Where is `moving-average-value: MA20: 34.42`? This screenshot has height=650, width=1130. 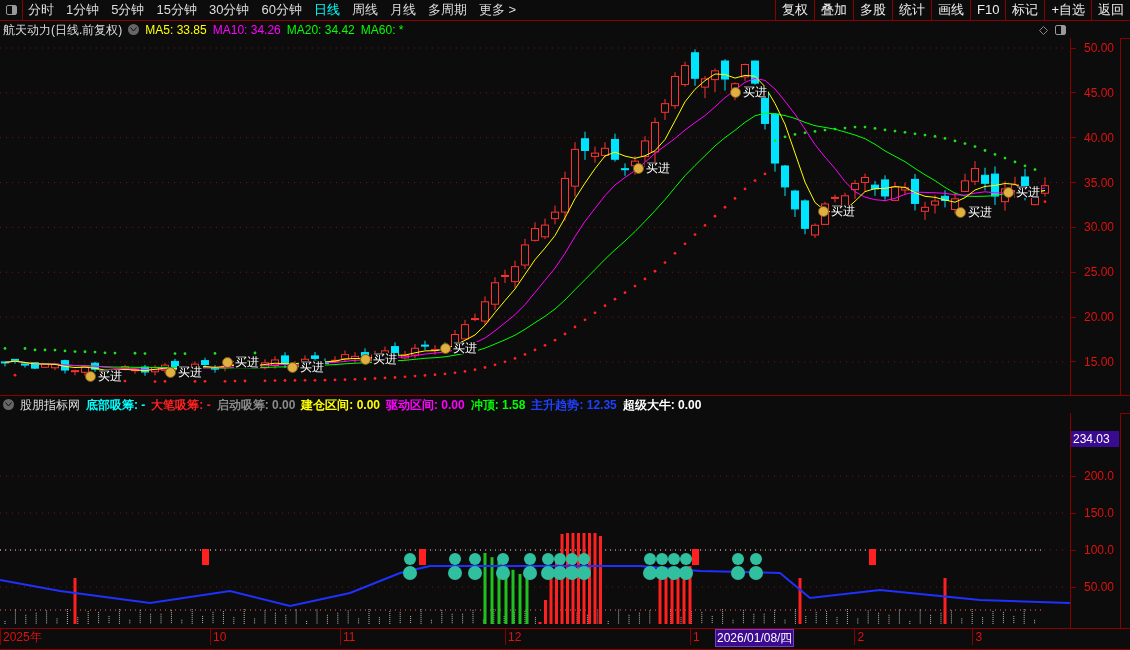 moving-average-value: MA20: 34.42 is located at coordinates (320, 30).